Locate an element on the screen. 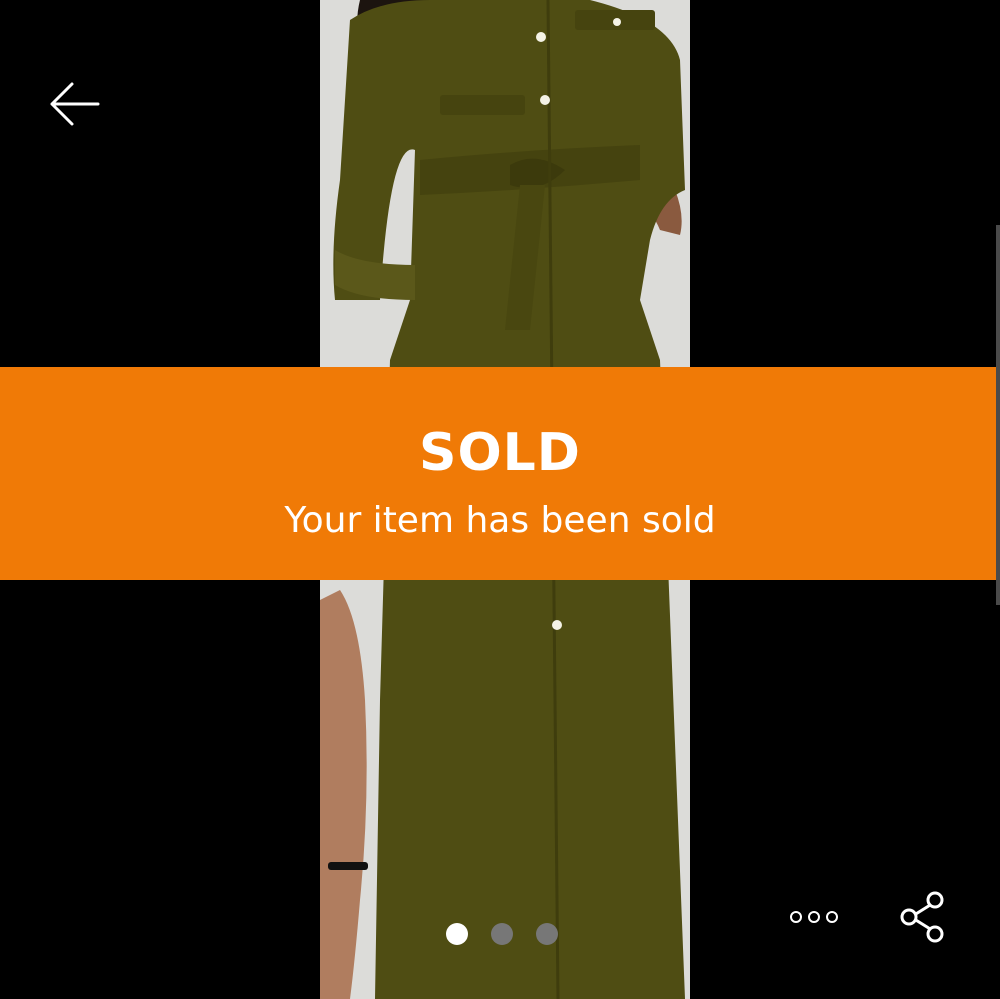 This screenshot has height=999, width=1000. more-horizontal-icon is located at coordinates (814, 917).